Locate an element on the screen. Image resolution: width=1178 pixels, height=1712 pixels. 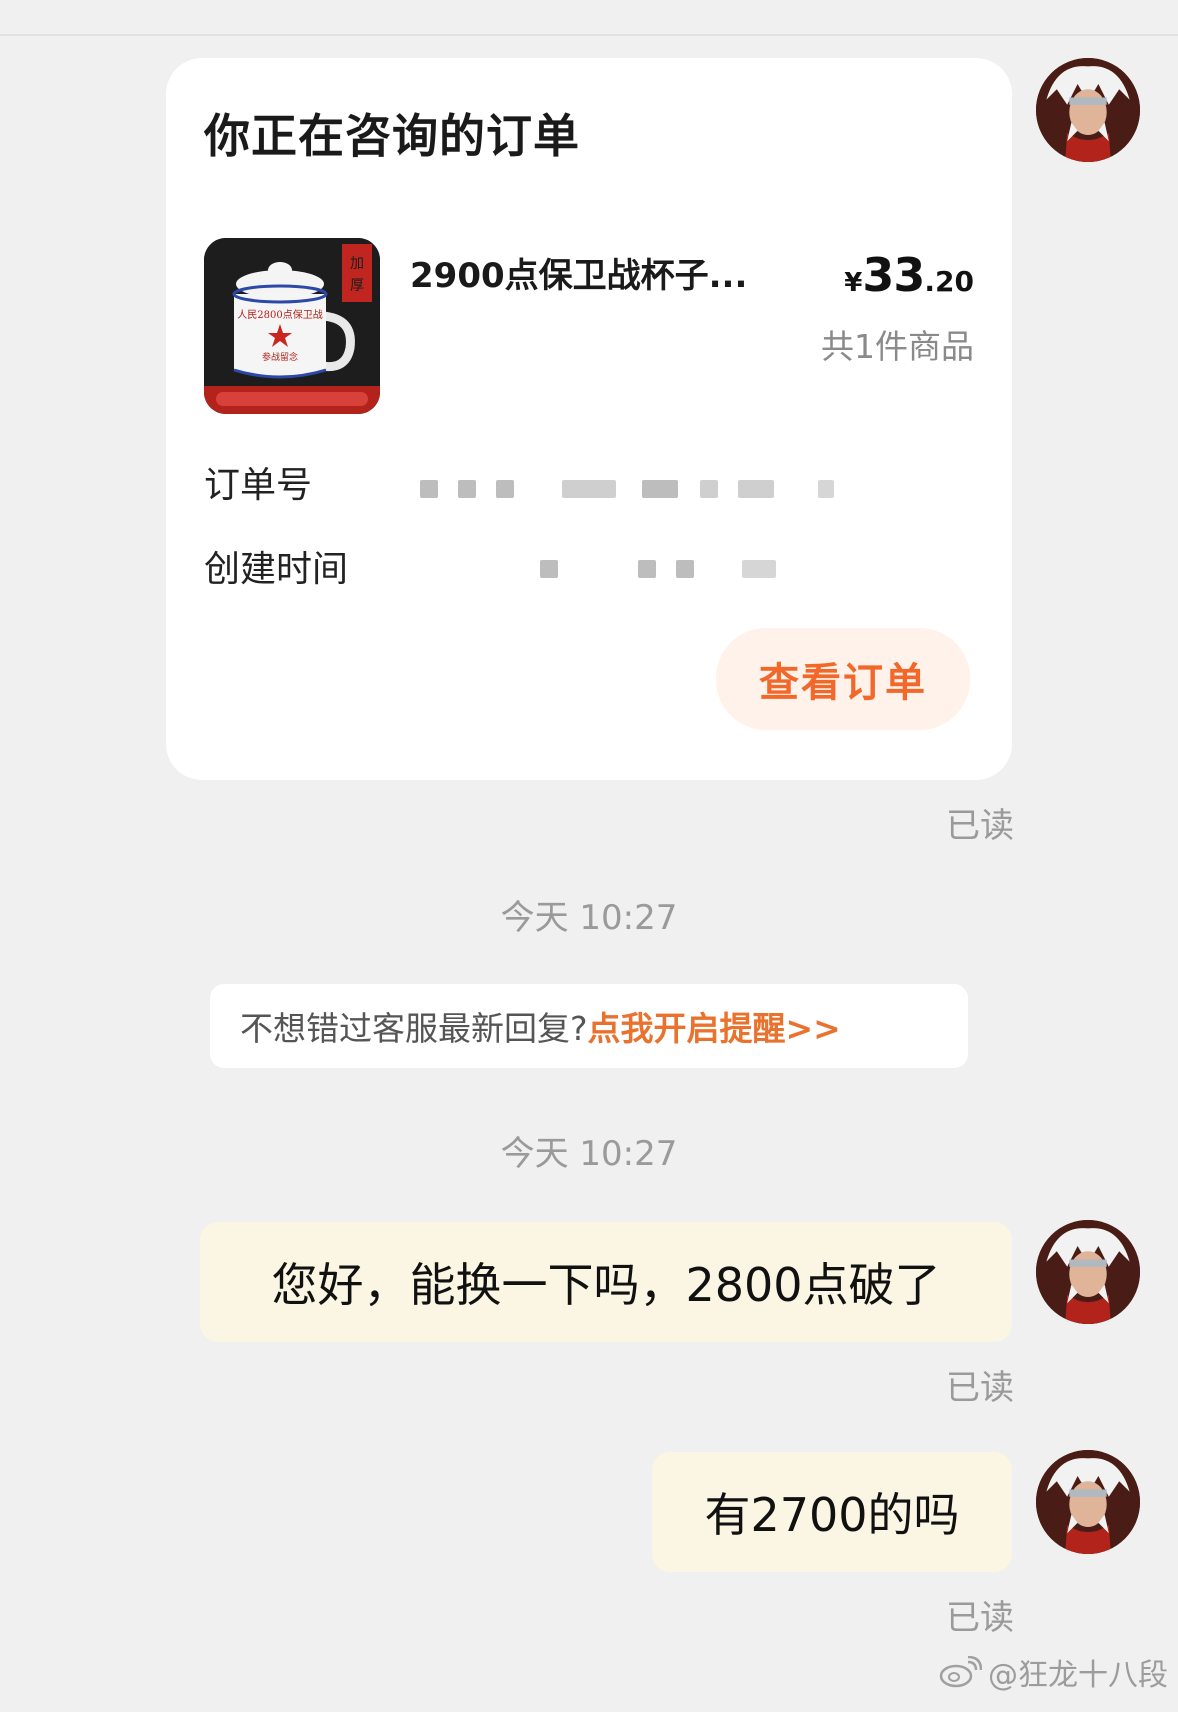
enamel-mug-image: 加 厚 人民2800点保卫战 参战留念 is located at coordinates (292, 326).